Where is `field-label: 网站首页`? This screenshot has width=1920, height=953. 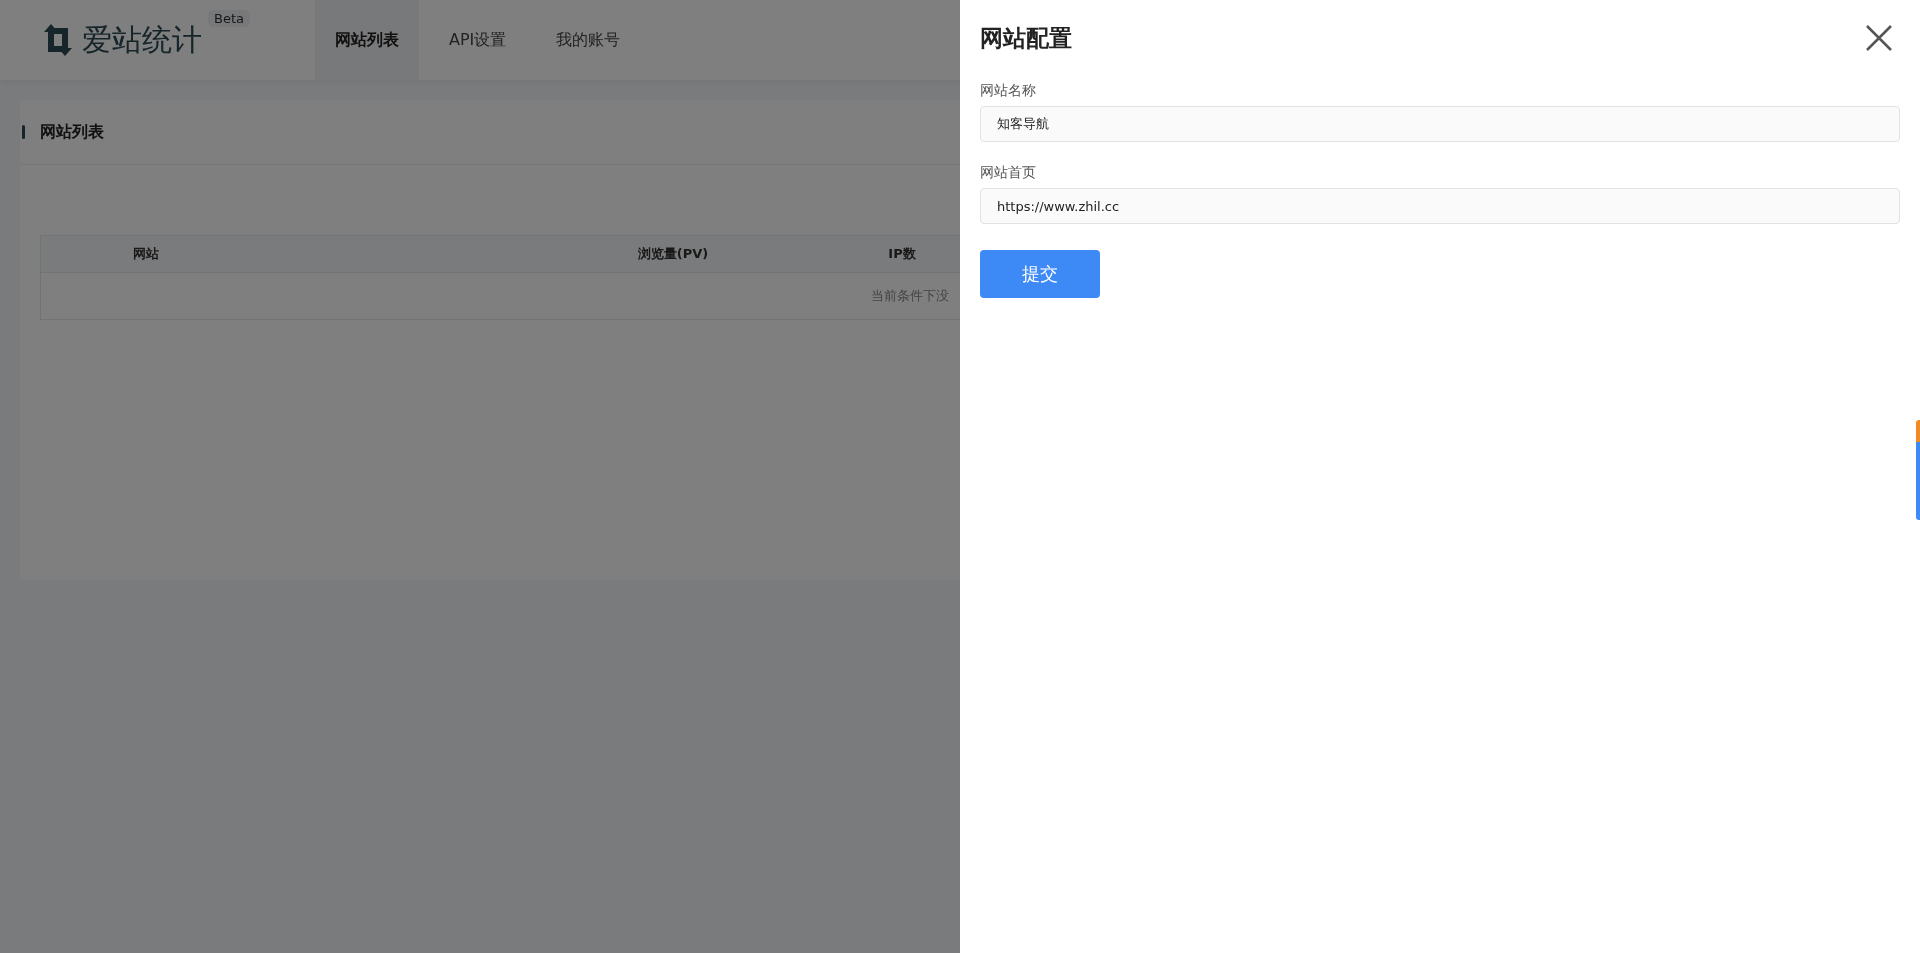 field-label: 网站首页 is located at coordinates (1008, 173).